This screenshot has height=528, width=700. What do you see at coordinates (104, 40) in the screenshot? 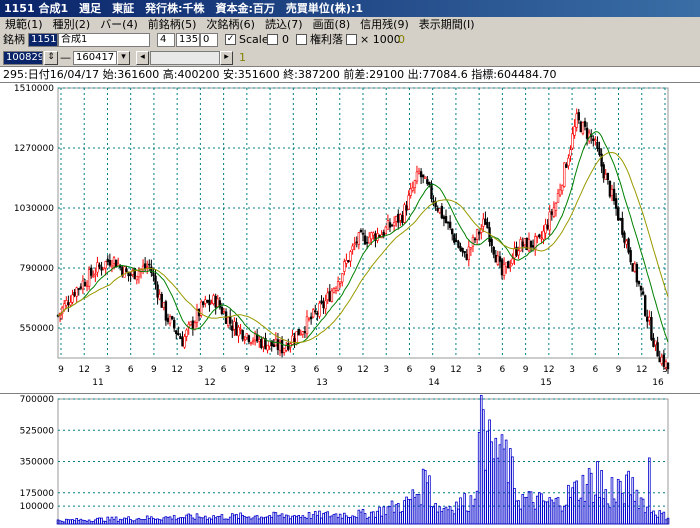
I see `name-field: 合成1` at bounding box center [104, 40].